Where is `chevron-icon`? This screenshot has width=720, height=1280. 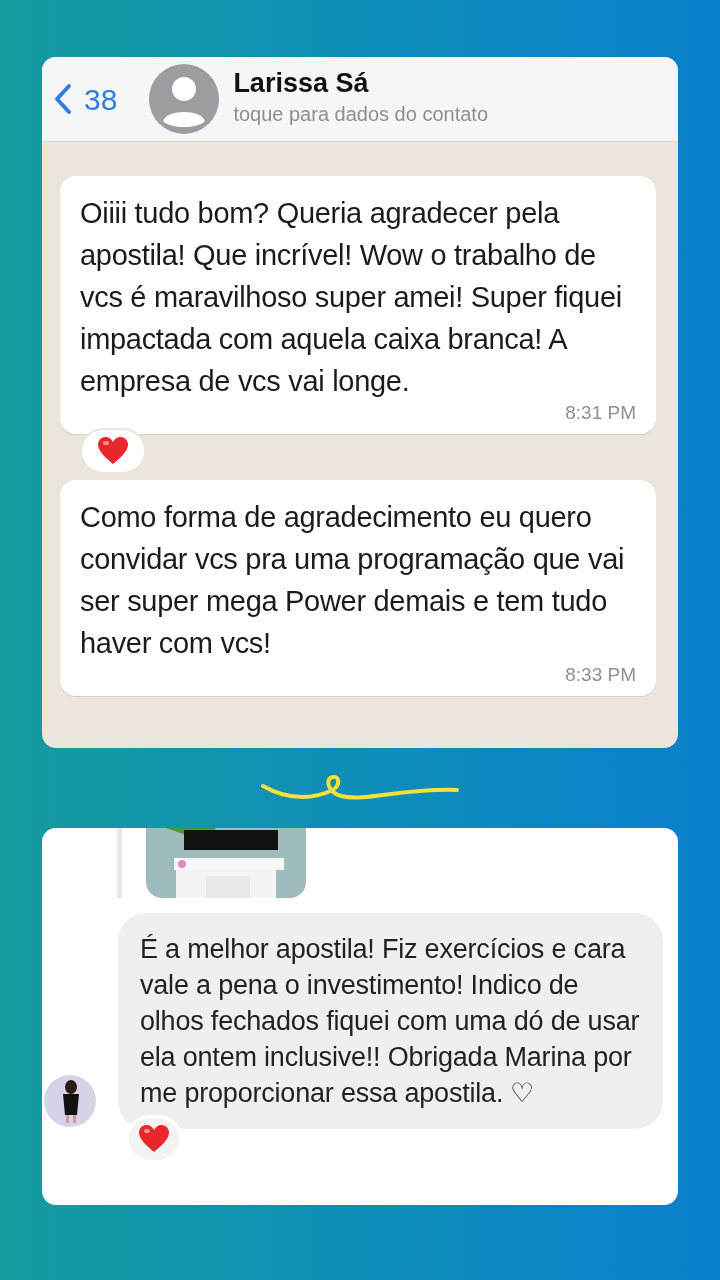
chevron-icon is located at coordinates (63, 99).